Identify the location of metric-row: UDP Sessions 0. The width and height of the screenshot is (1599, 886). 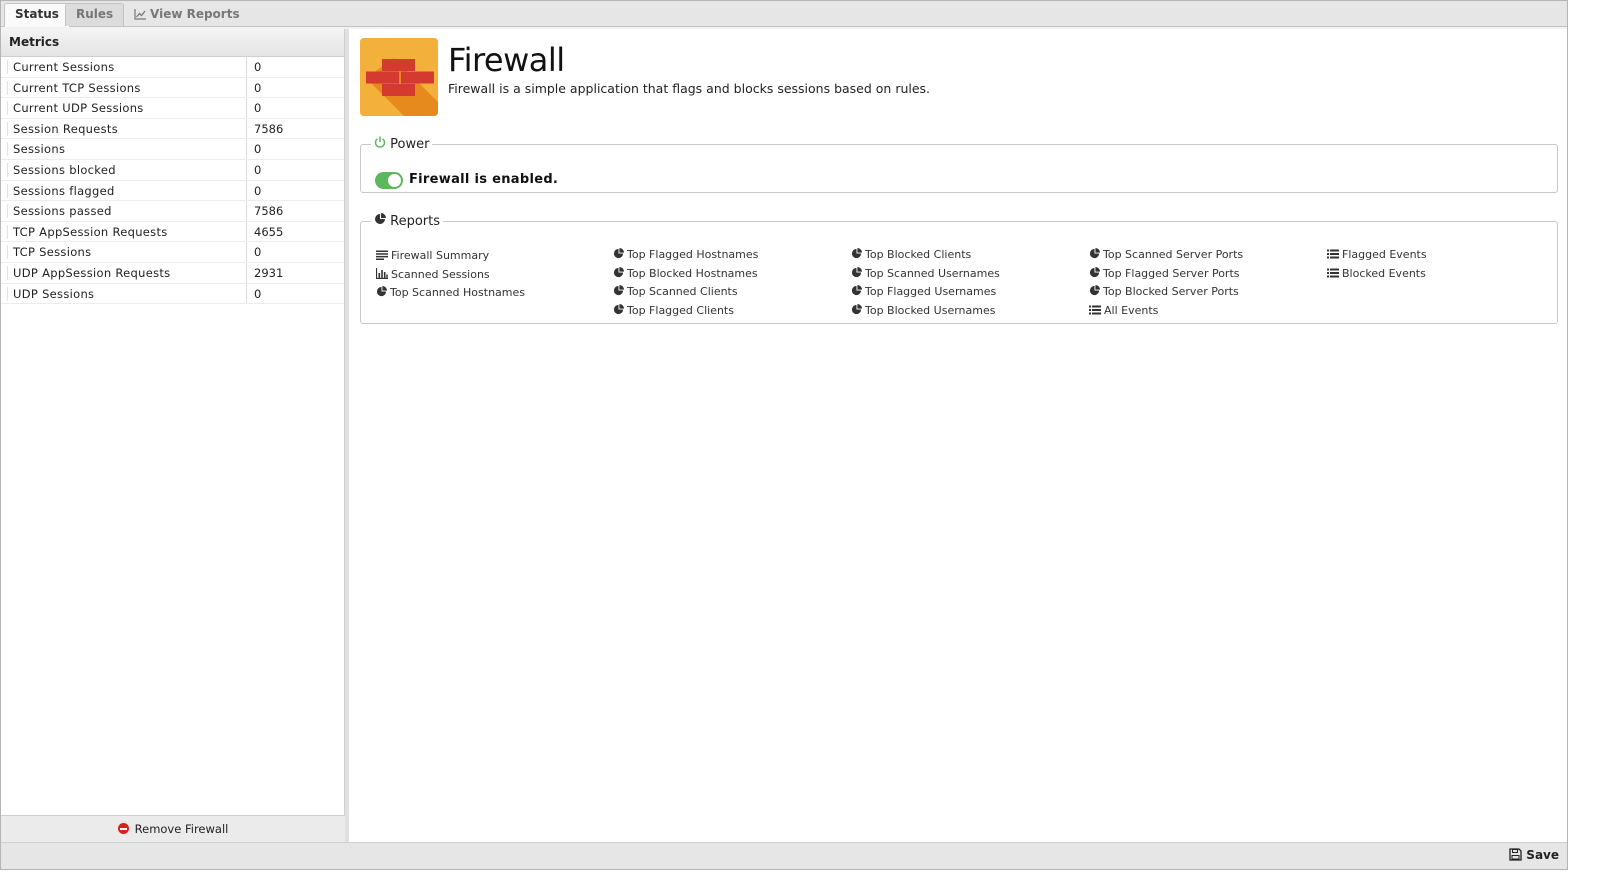
(173, 294).